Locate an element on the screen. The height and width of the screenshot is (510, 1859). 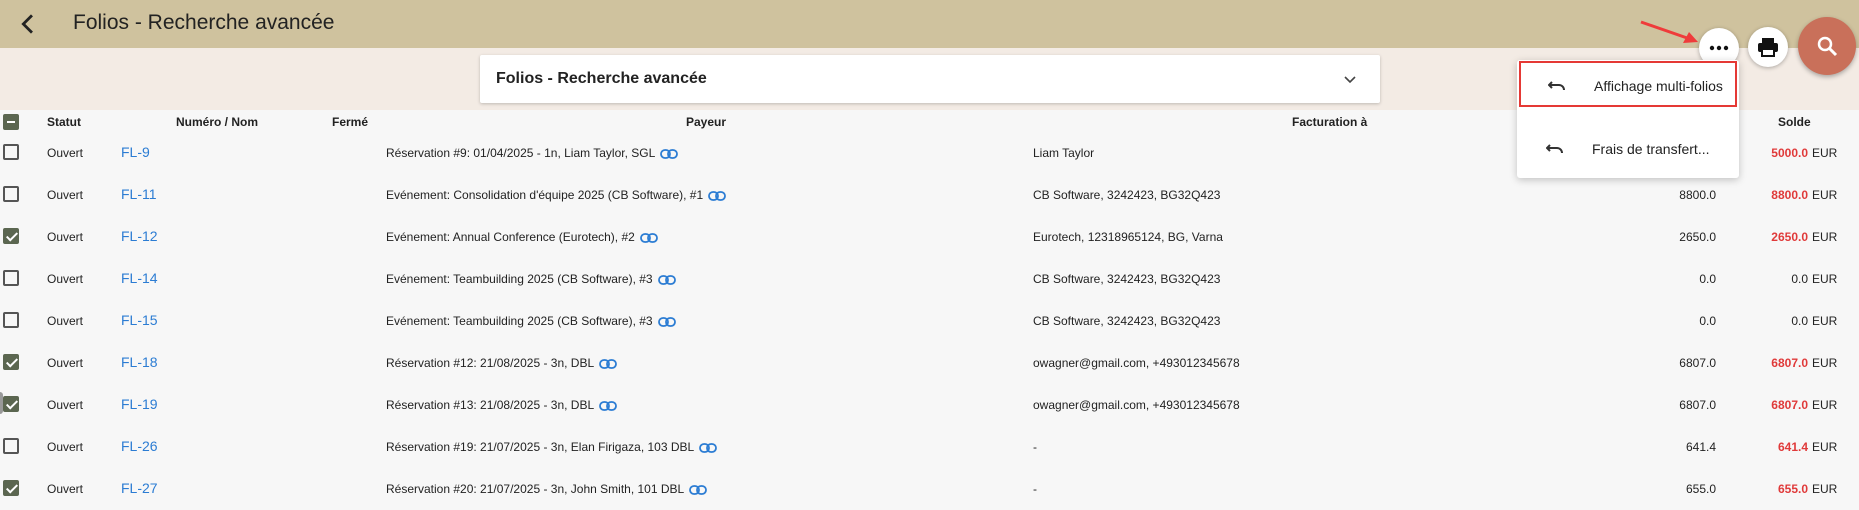
col-statut: Statut is located at coordinates (64, 122).